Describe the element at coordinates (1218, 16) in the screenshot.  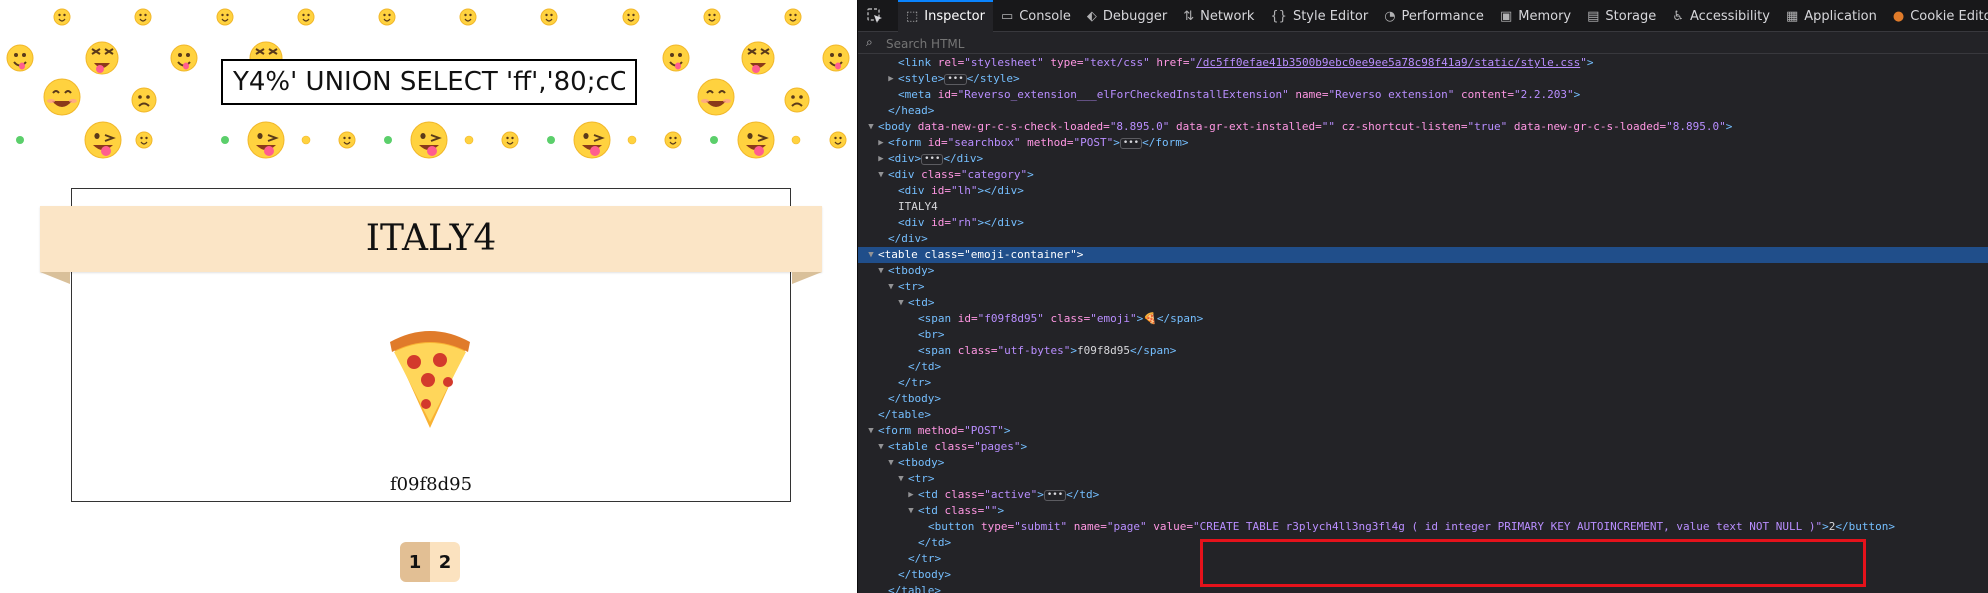
I see `tab-network: ⇅ Network` at that location.